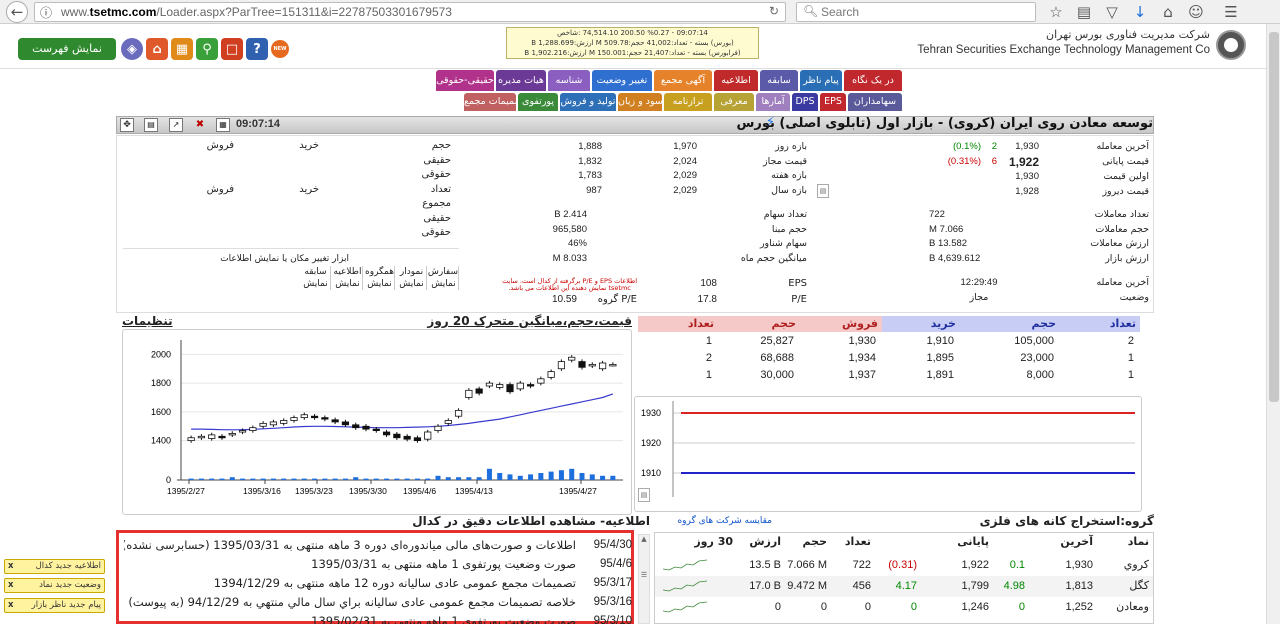  I want to click on tab-row1: اطلاعیه, so click(736, 80).